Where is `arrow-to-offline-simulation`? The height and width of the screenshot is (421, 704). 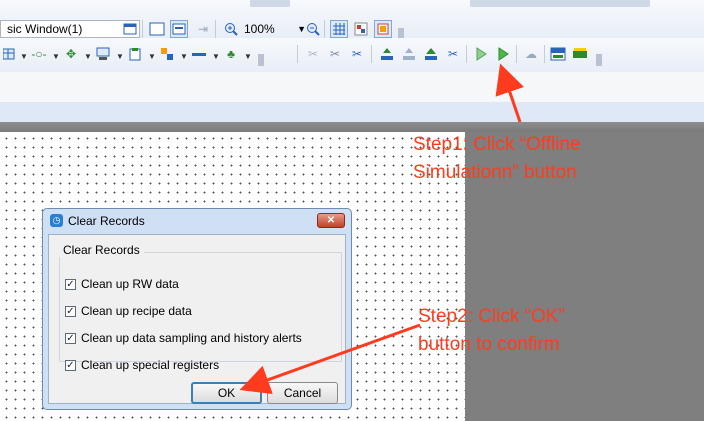 arrow-to-offline-simulation is located at coordinates (509, 93).